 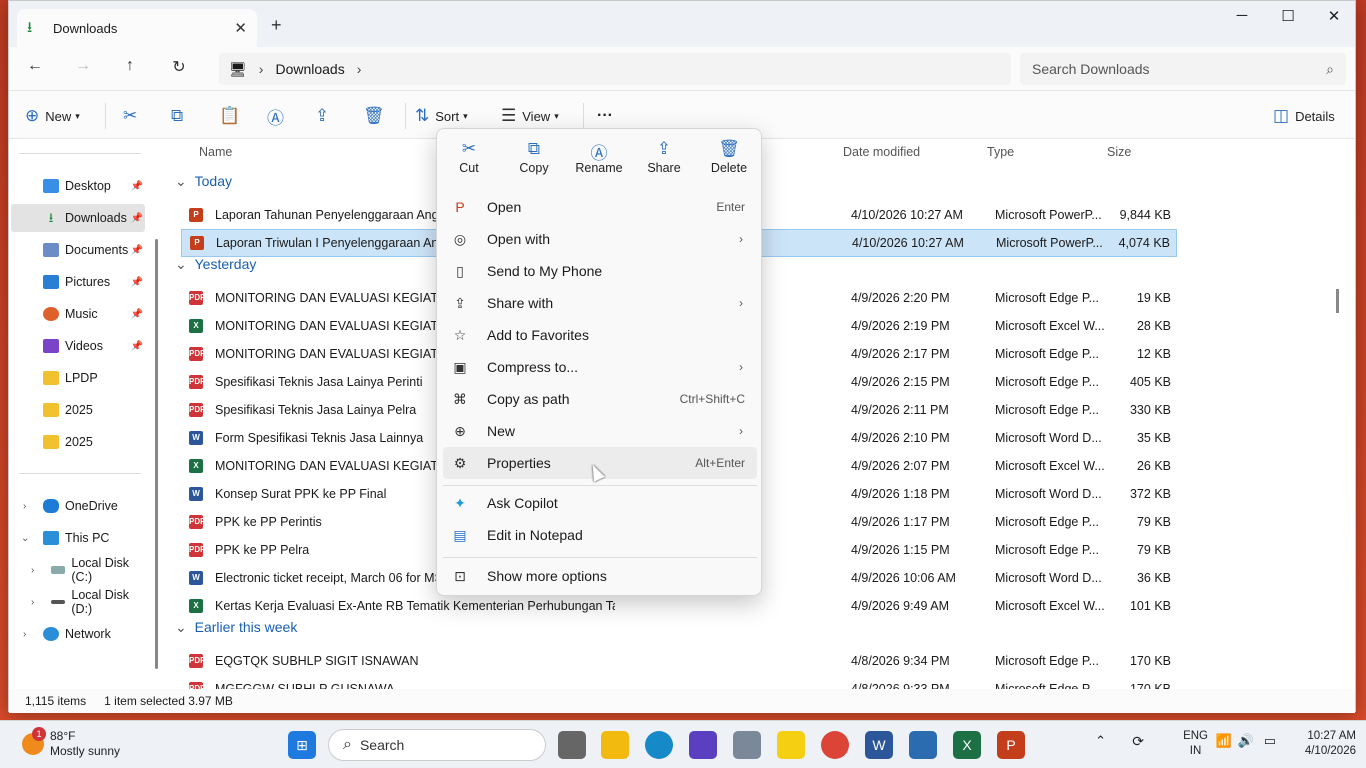 I want to click on refresh-button: ↻, so click(x=179, y=69).